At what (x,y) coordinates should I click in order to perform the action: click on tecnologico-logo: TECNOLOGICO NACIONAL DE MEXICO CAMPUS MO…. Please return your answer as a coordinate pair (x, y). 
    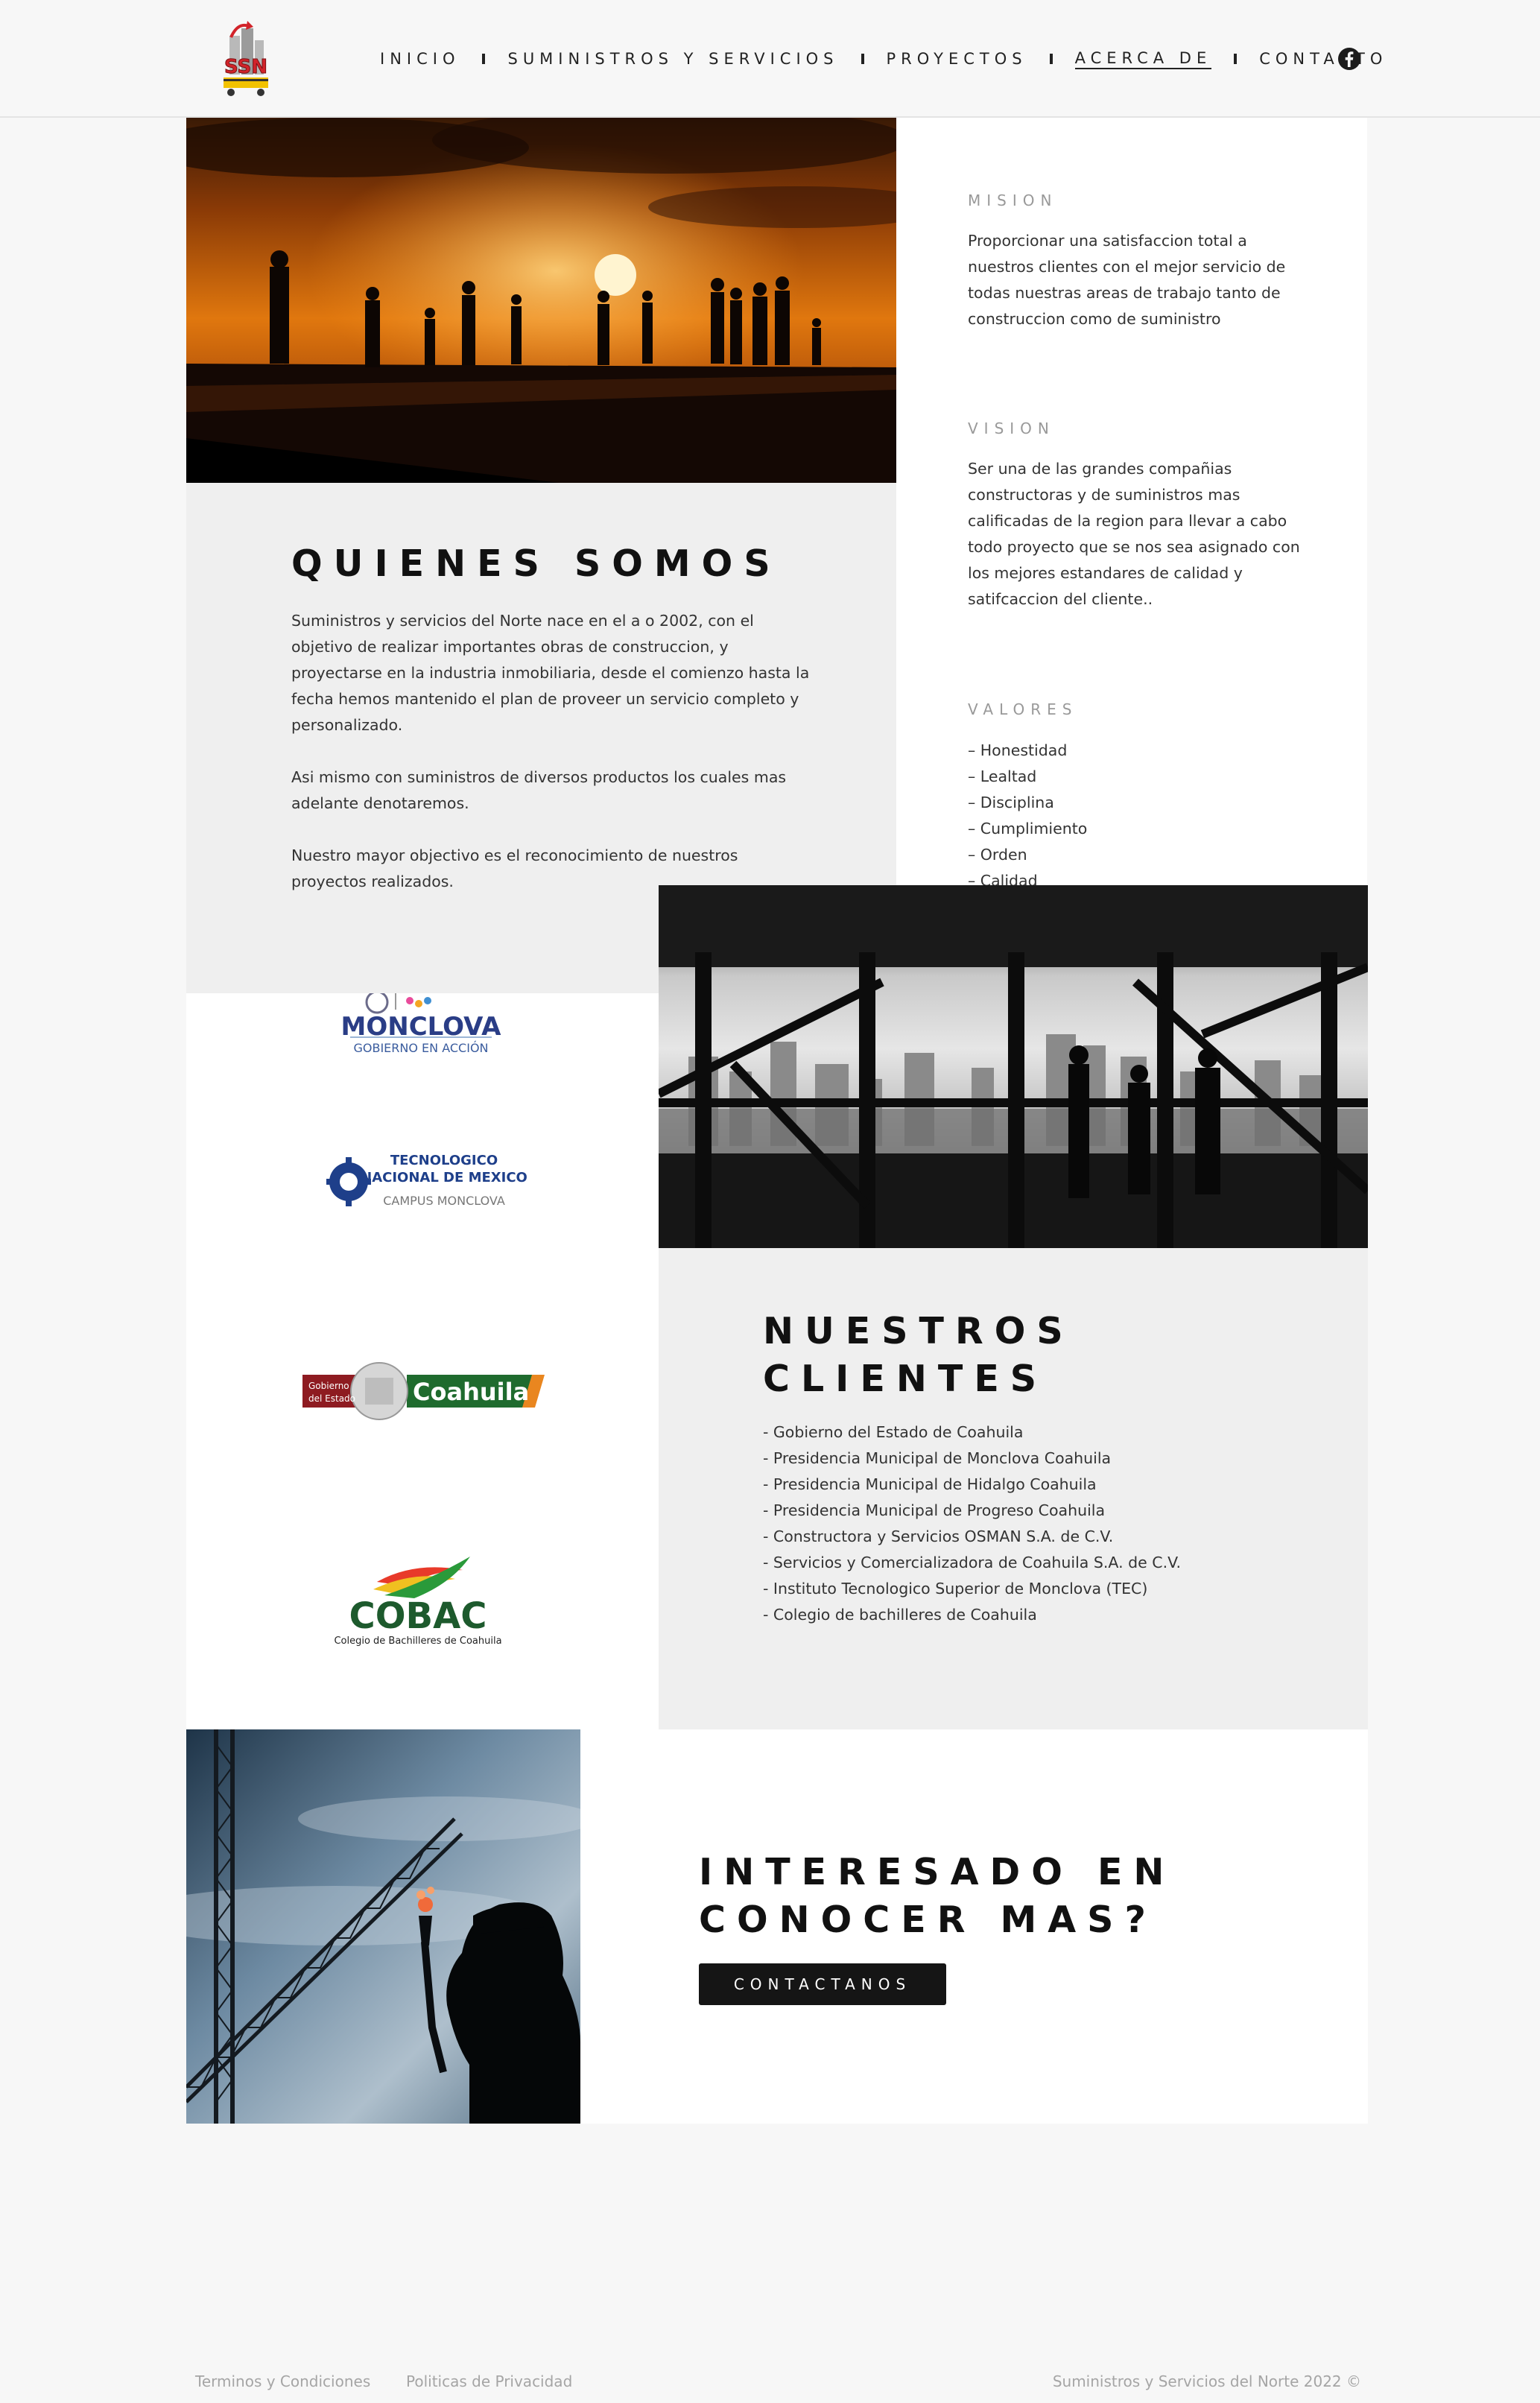
    Looking at the image, I should click on (426, 1181).